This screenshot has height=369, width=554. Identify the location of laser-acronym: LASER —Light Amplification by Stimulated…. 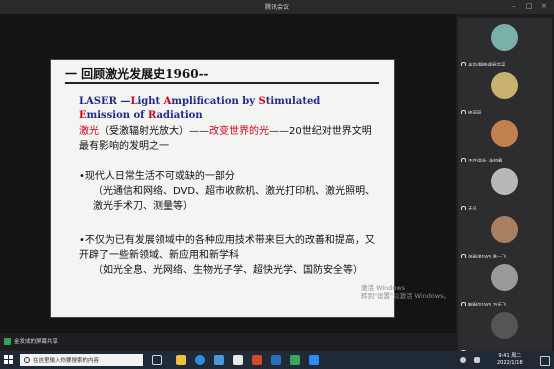
(229, 109).